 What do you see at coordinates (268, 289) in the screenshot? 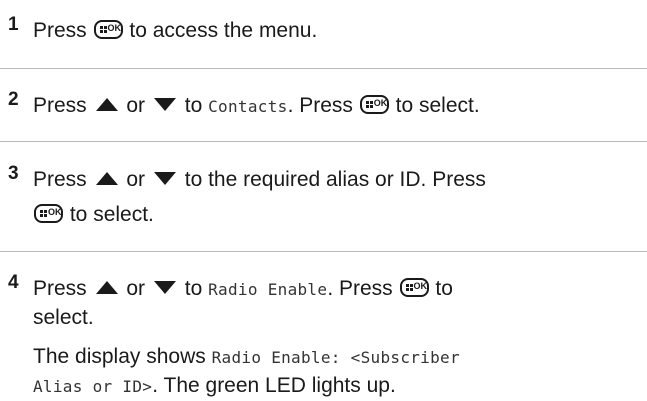
I see `menu-item-code: Radio Enable` at bounding box center [268, 289].